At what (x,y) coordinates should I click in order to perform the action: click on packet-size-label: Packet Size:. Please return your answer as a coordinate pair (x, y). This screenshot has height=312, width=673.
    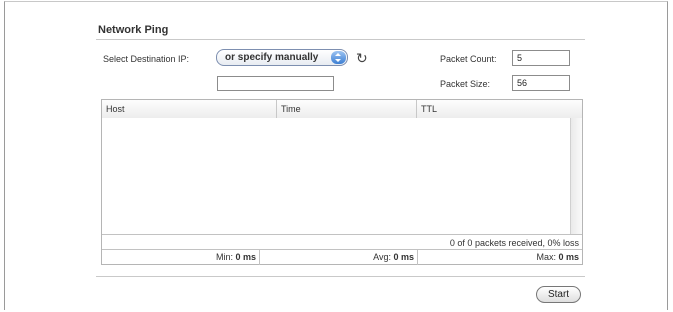
    Looking at the image, I should click on (465, 84).